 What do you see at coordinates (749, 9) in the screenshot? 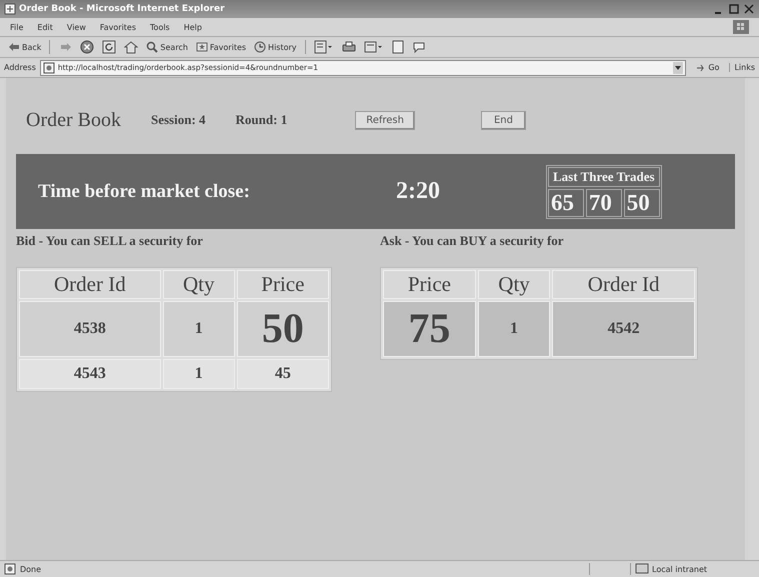
I see `close-icon` at bounding box center [749, 9].